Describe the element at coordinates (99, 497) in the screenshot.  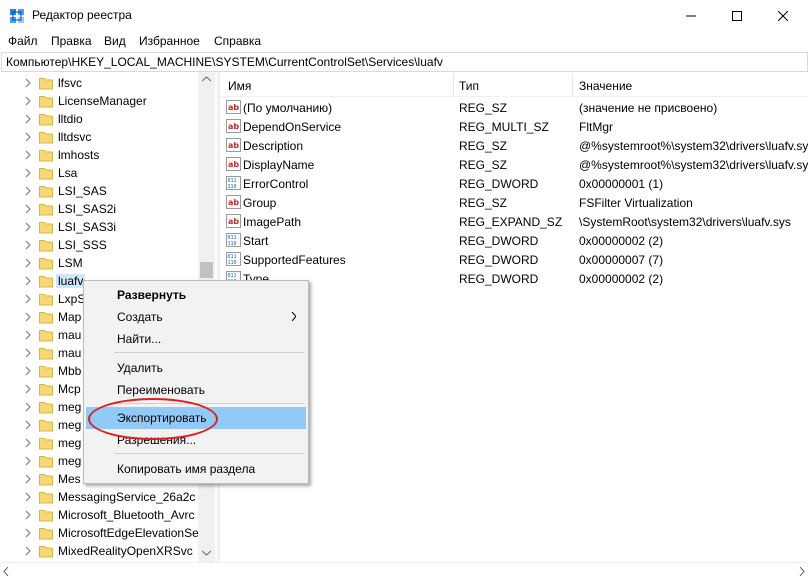
I see `tree-item: MessagingService_26a2c` at that location.